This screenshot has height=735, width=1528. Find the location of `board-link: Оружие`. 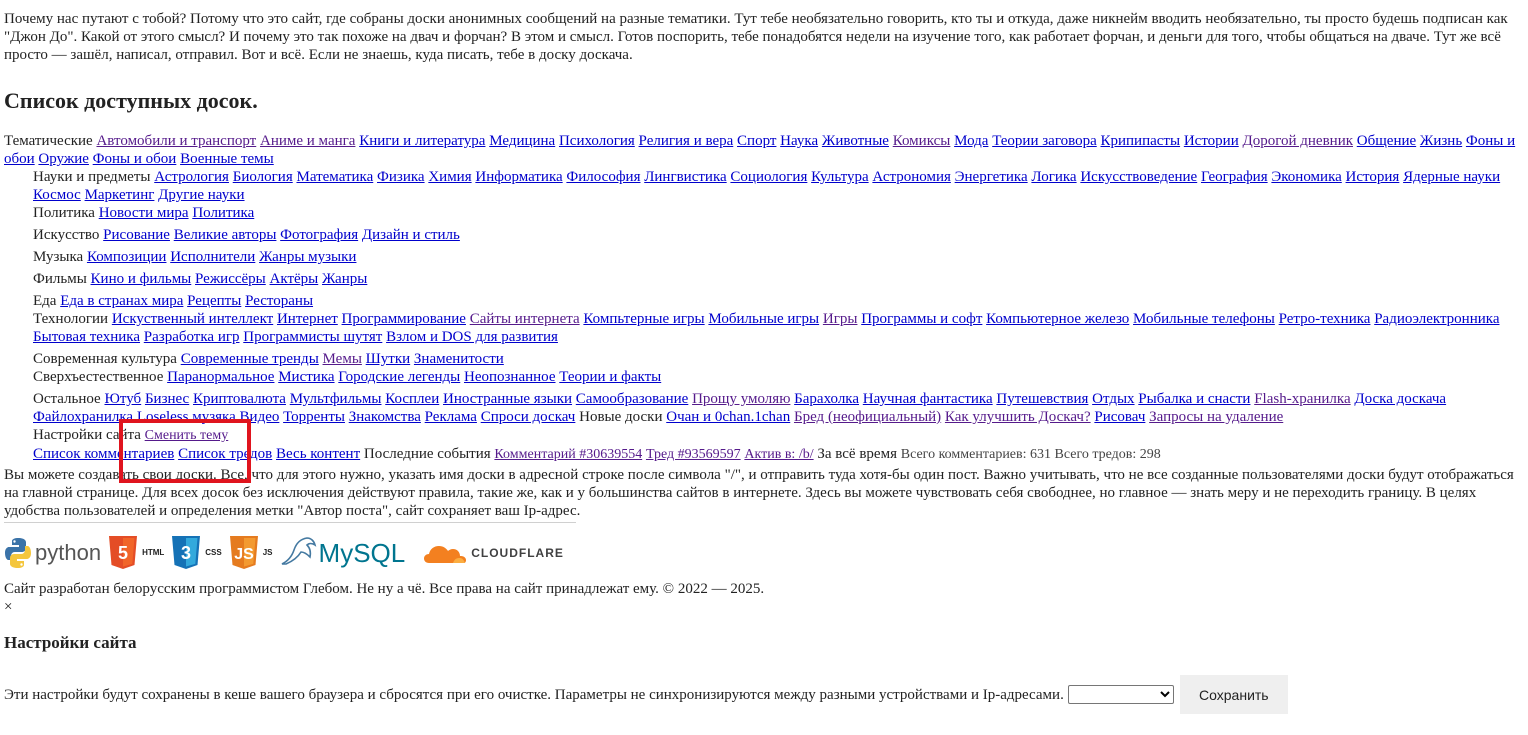

board-link: Оружие is located at coordinates (63, 159).